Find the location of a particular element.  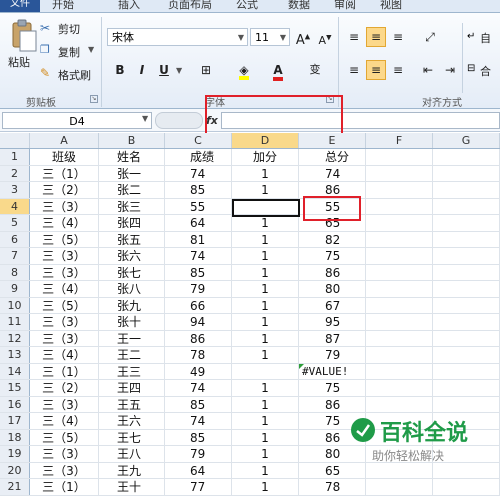

cell-b: 王八 is located at coordinates (132, 454).